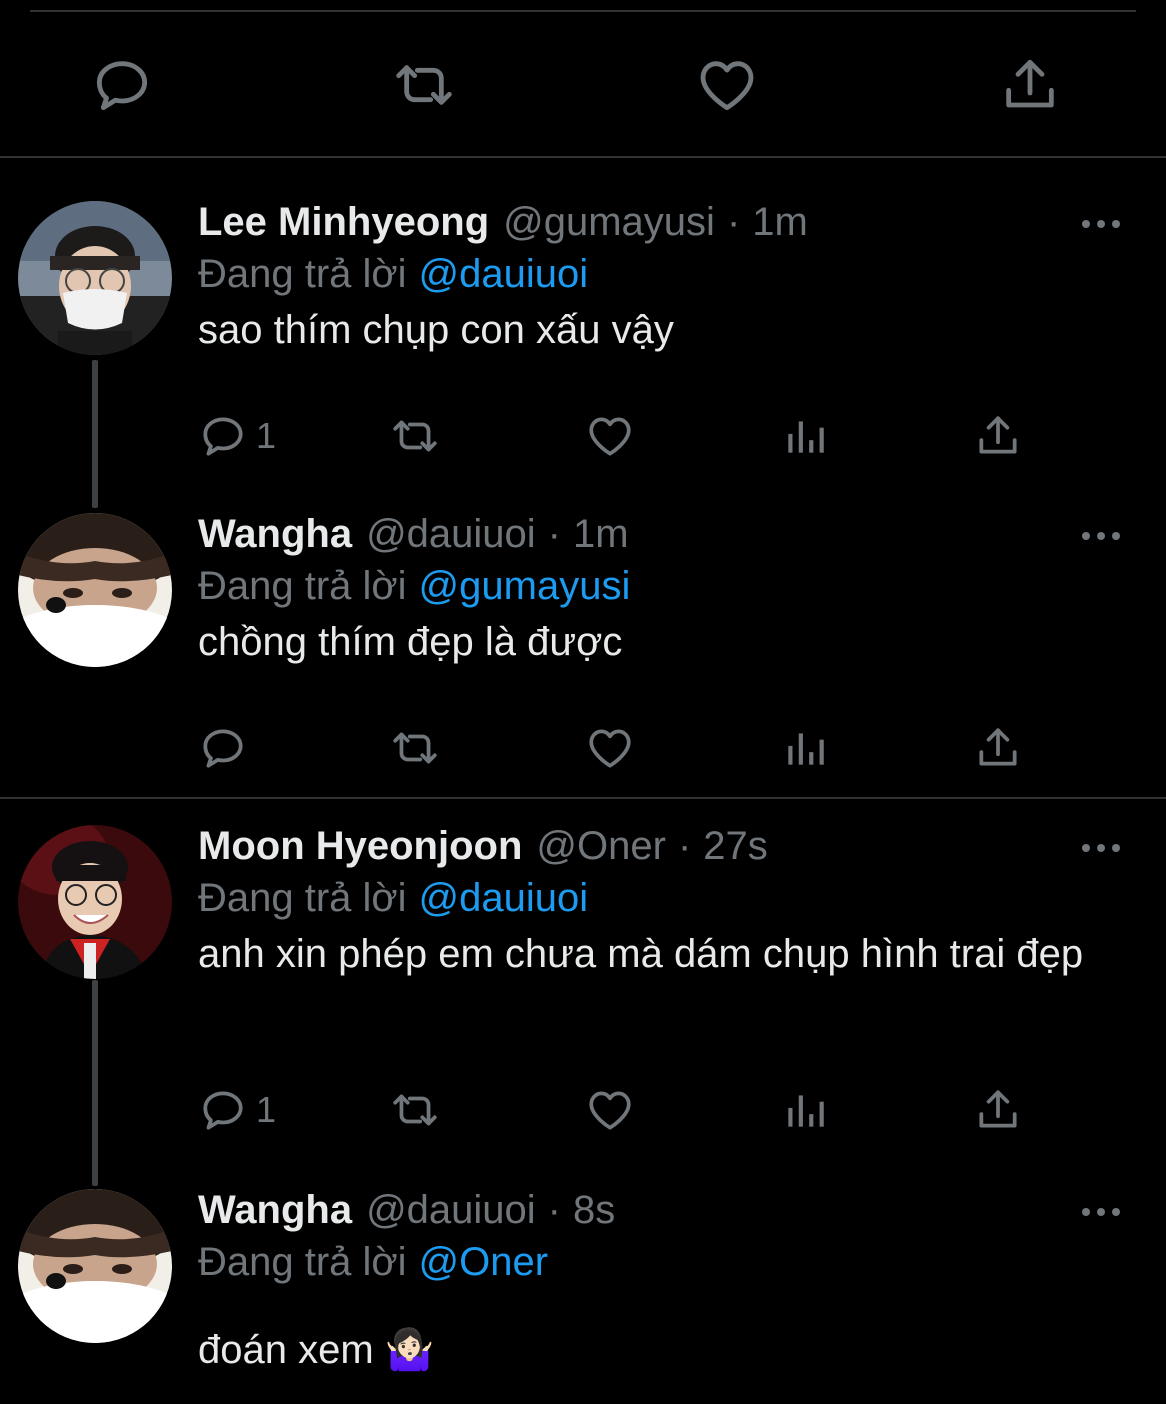 Image resolution: width=1166 pixels, height=1404 pixels. I want to click on display-name: Moon Hyeonjoon, so click(360, 846).